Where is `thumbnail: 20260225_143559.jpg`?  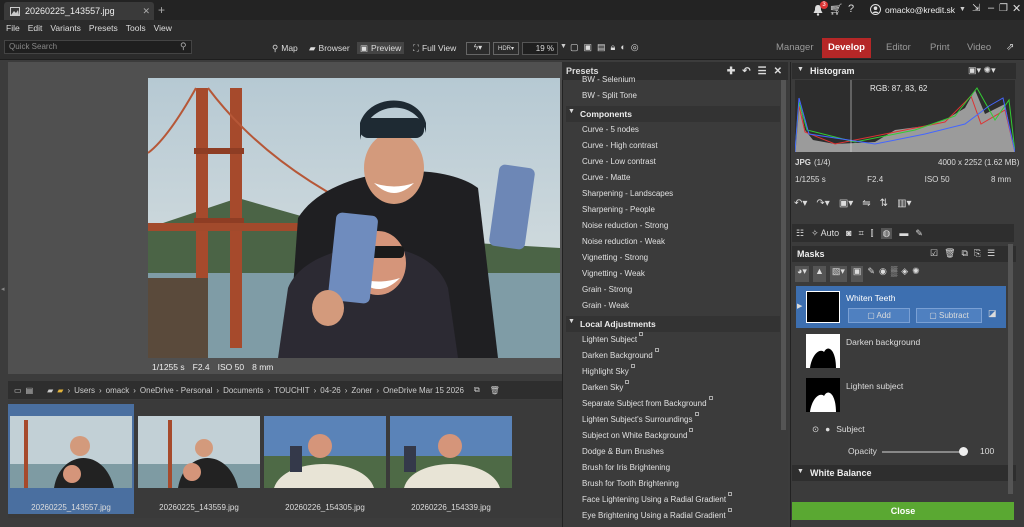
thumbnail: 20260225_143559.jpg is located at coordinates (199, 459).